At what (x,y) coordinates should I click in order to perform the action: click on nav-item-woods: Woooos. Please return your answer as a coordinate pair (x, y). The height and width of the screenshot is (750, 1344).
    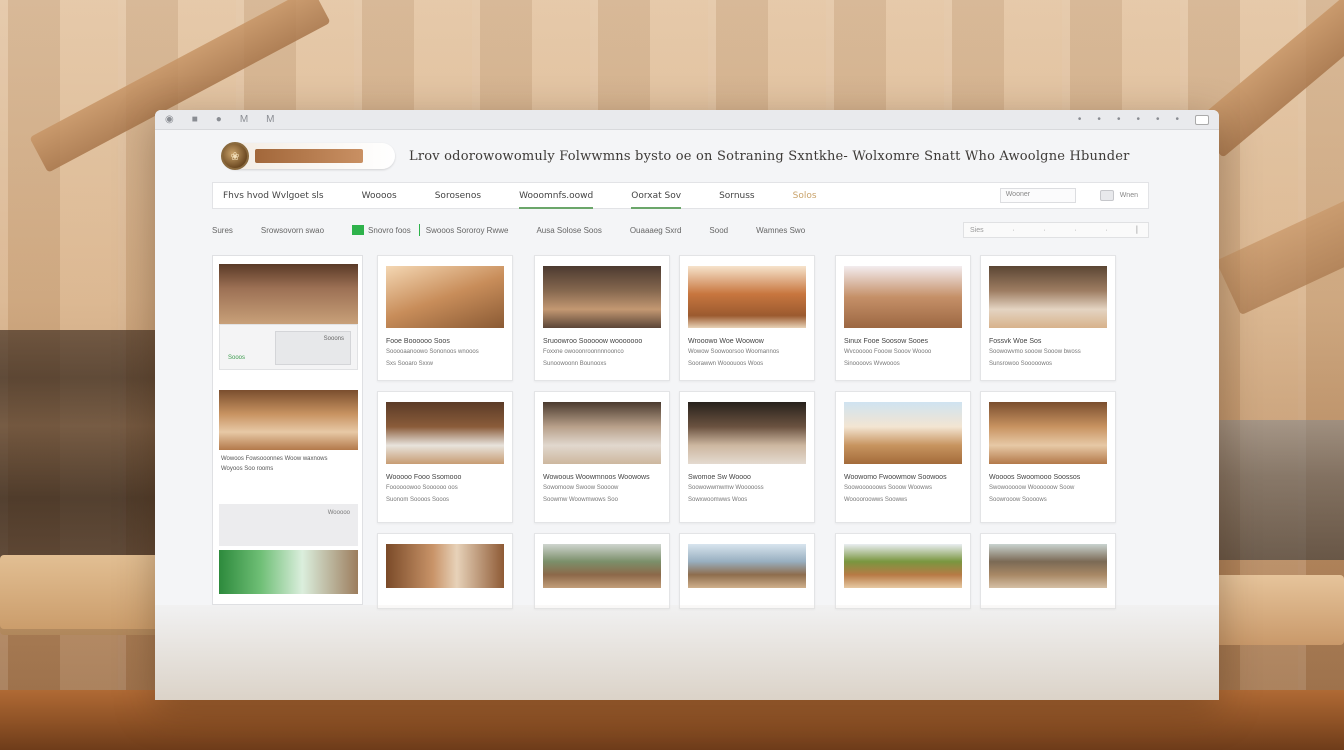
    Looking at the image, I should click on (379, 196).